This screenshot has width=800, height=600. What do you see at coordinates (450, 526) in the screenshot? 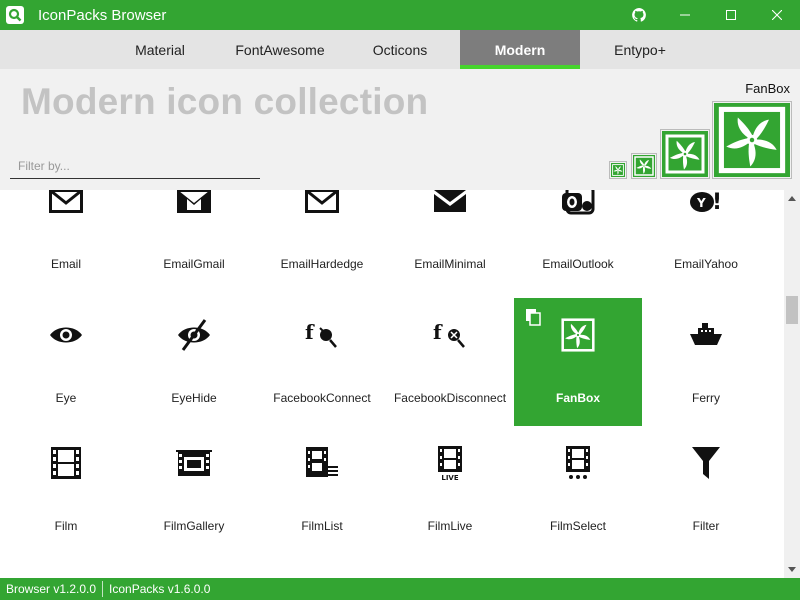
I see `icon-label: FilmLive` at bounding box center [450, 526].